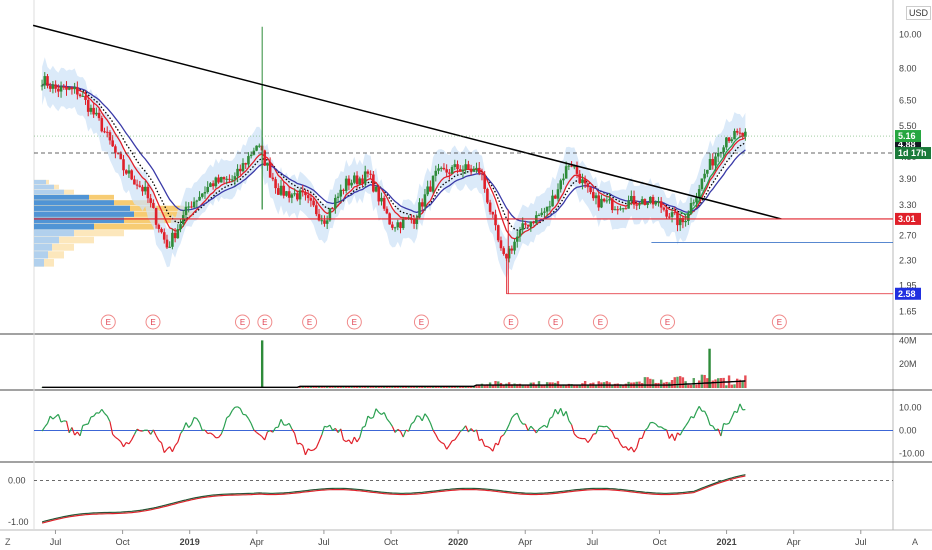  What do you see at coordinates (908, 101) in the screenshot?
I see `price-tick: 6.50` at bounding box center [908, 101].